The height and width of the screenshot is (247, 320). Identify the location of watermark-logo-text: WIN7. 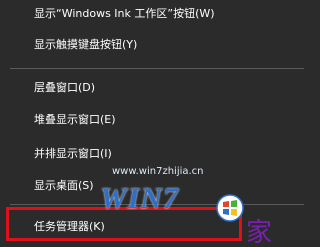
(140, 198).